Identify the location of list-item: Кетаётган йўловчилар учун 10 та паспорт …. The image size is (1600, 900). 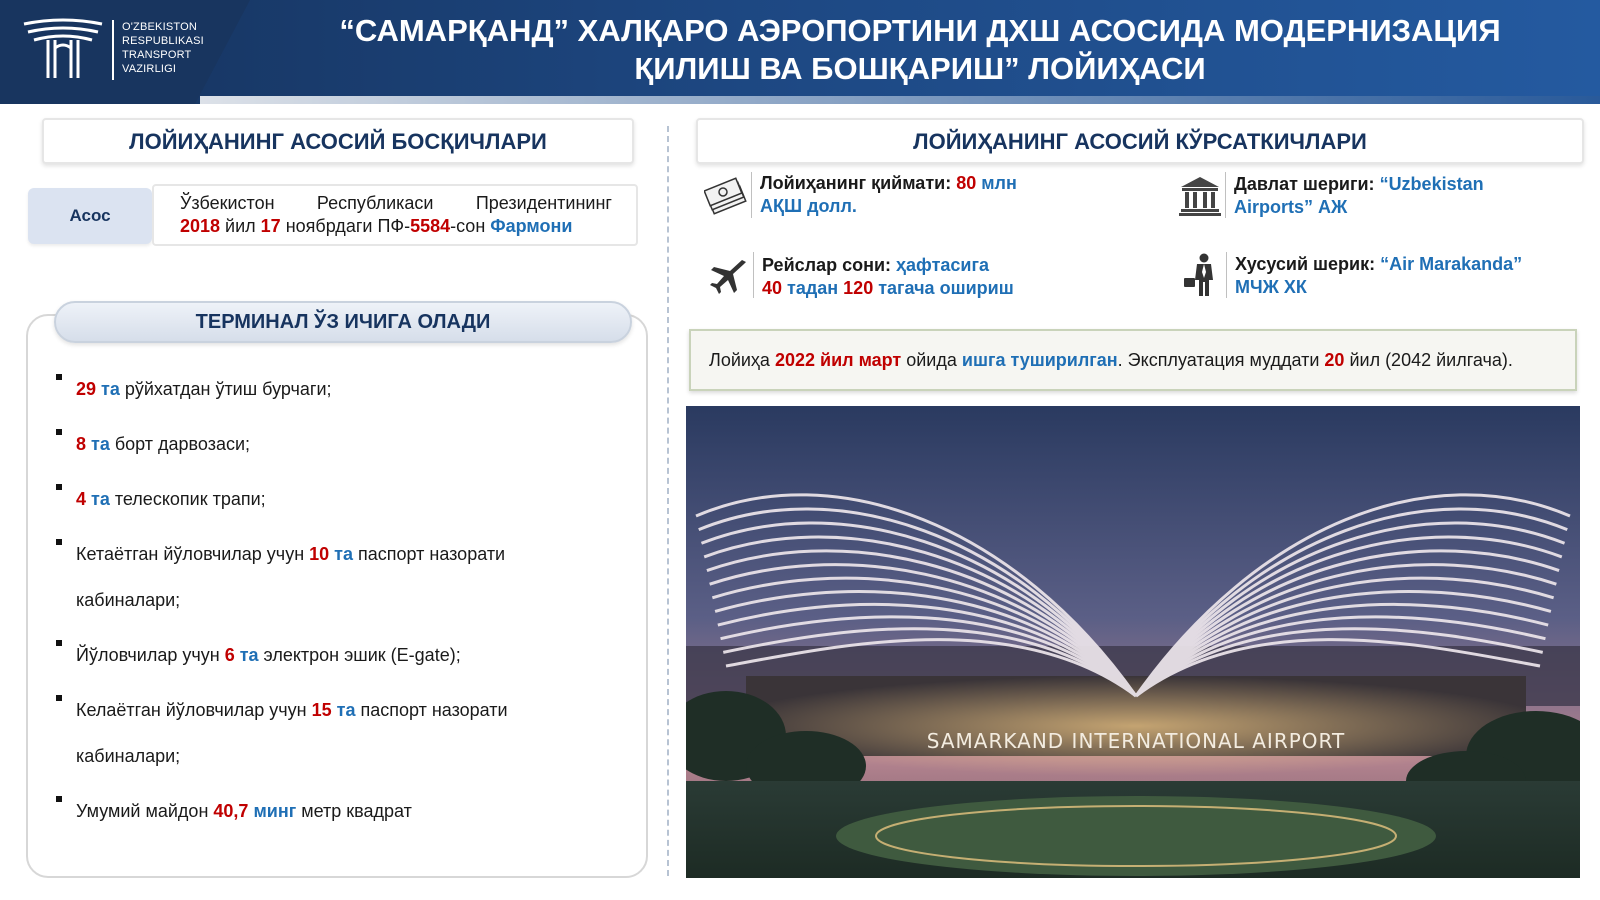
(336, 581).